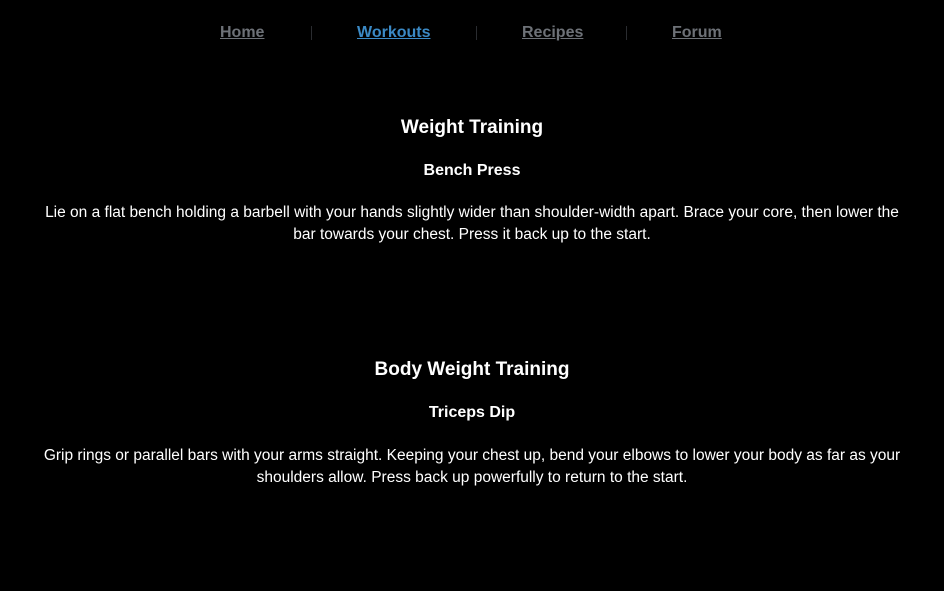  What do you see at coordinates (472, 37) in the screenshot?
I see `main-nav: Home Workouts Recipes Forum` at bounding box center [472, 37].